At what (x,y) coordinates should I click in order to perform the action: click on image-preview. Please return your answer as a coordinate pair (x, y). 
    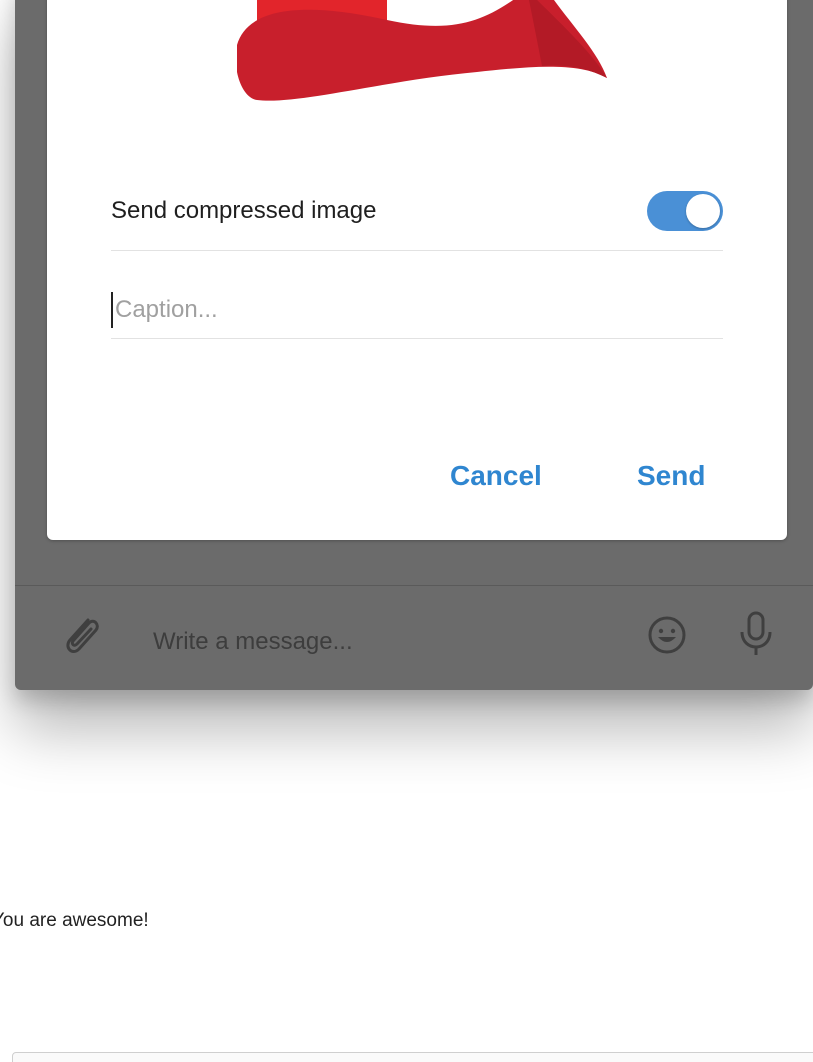
    Looking at the image, I should click on (427, 55).